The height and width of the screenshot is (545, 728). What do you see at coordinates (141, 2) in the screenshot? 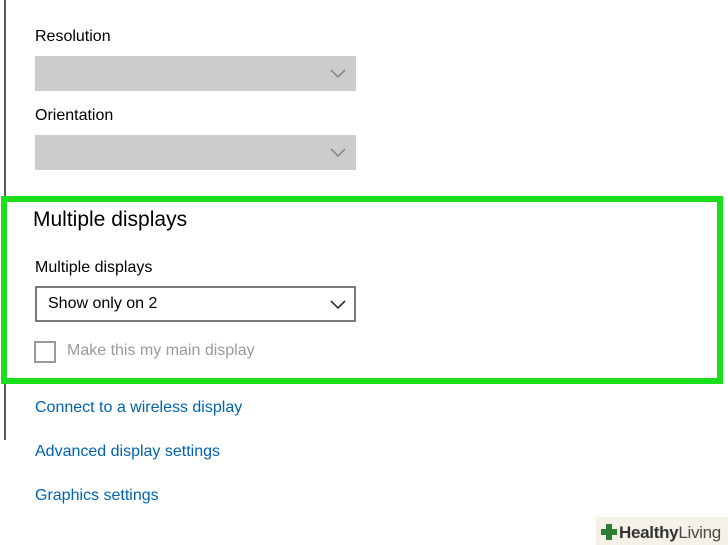
I see `cut-off-link` at bounding box center [141, 2].